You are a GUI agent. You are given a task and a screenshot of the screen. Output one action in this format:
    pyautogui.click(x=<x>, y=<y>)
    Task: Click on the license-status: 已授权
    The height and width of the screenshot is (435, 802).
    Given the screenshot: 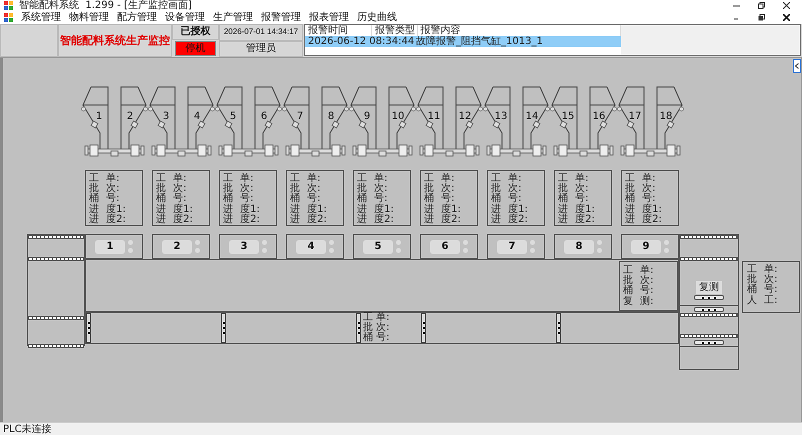 What is the action you would take?
    pyautogui.click(x=195, y=32)
    